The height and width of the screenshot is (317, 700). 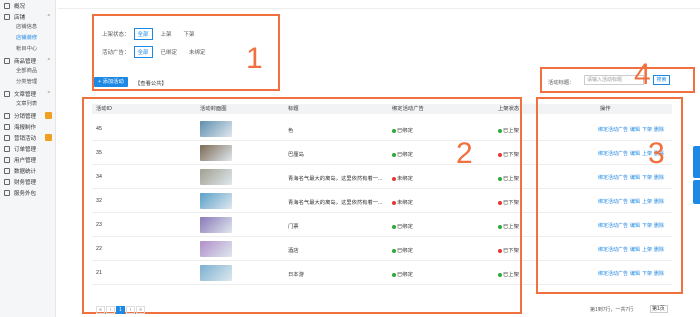 I want to click on sidebar-group-label: 营销活动, so click(x=25, y=138).